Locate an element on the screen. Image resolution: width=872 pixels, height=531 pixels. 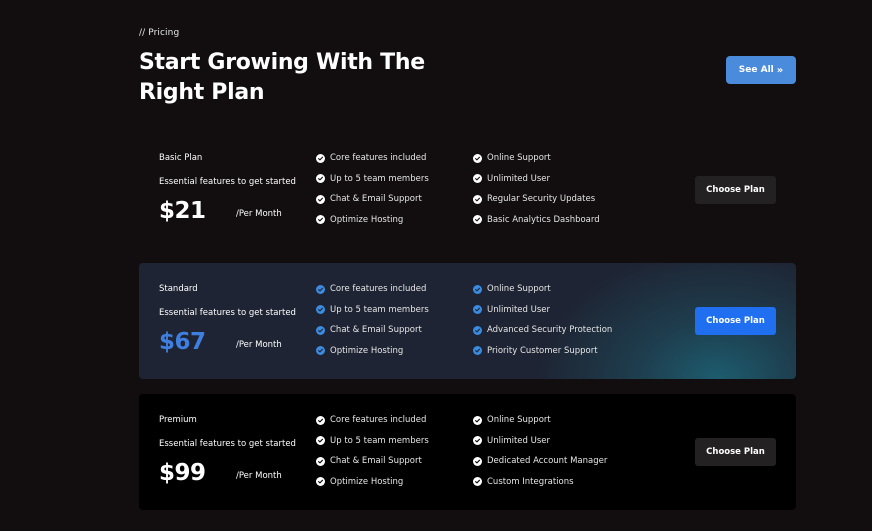
feature-item: Advanced Security Protection is located at coordinates (542, 330).